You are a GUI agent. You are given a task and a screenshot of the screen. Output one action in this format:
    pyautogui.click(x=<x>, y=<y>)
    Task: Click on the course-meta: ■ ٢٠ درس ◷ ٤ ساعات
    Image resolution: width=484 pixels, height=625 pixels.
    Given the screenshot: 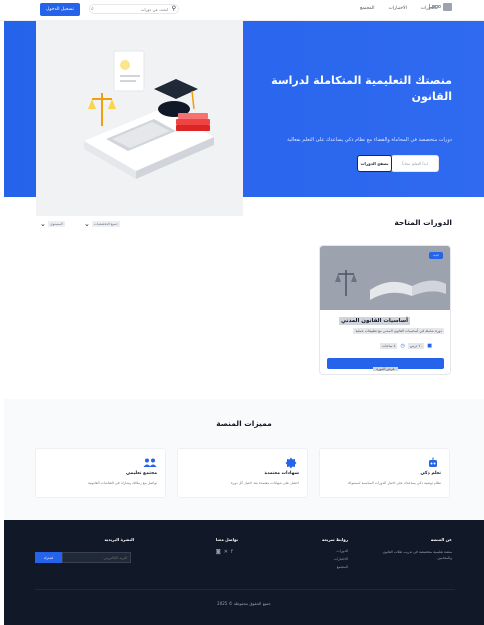 What is the action you would take?
    pyautogui.click(x=406, y=346)
    